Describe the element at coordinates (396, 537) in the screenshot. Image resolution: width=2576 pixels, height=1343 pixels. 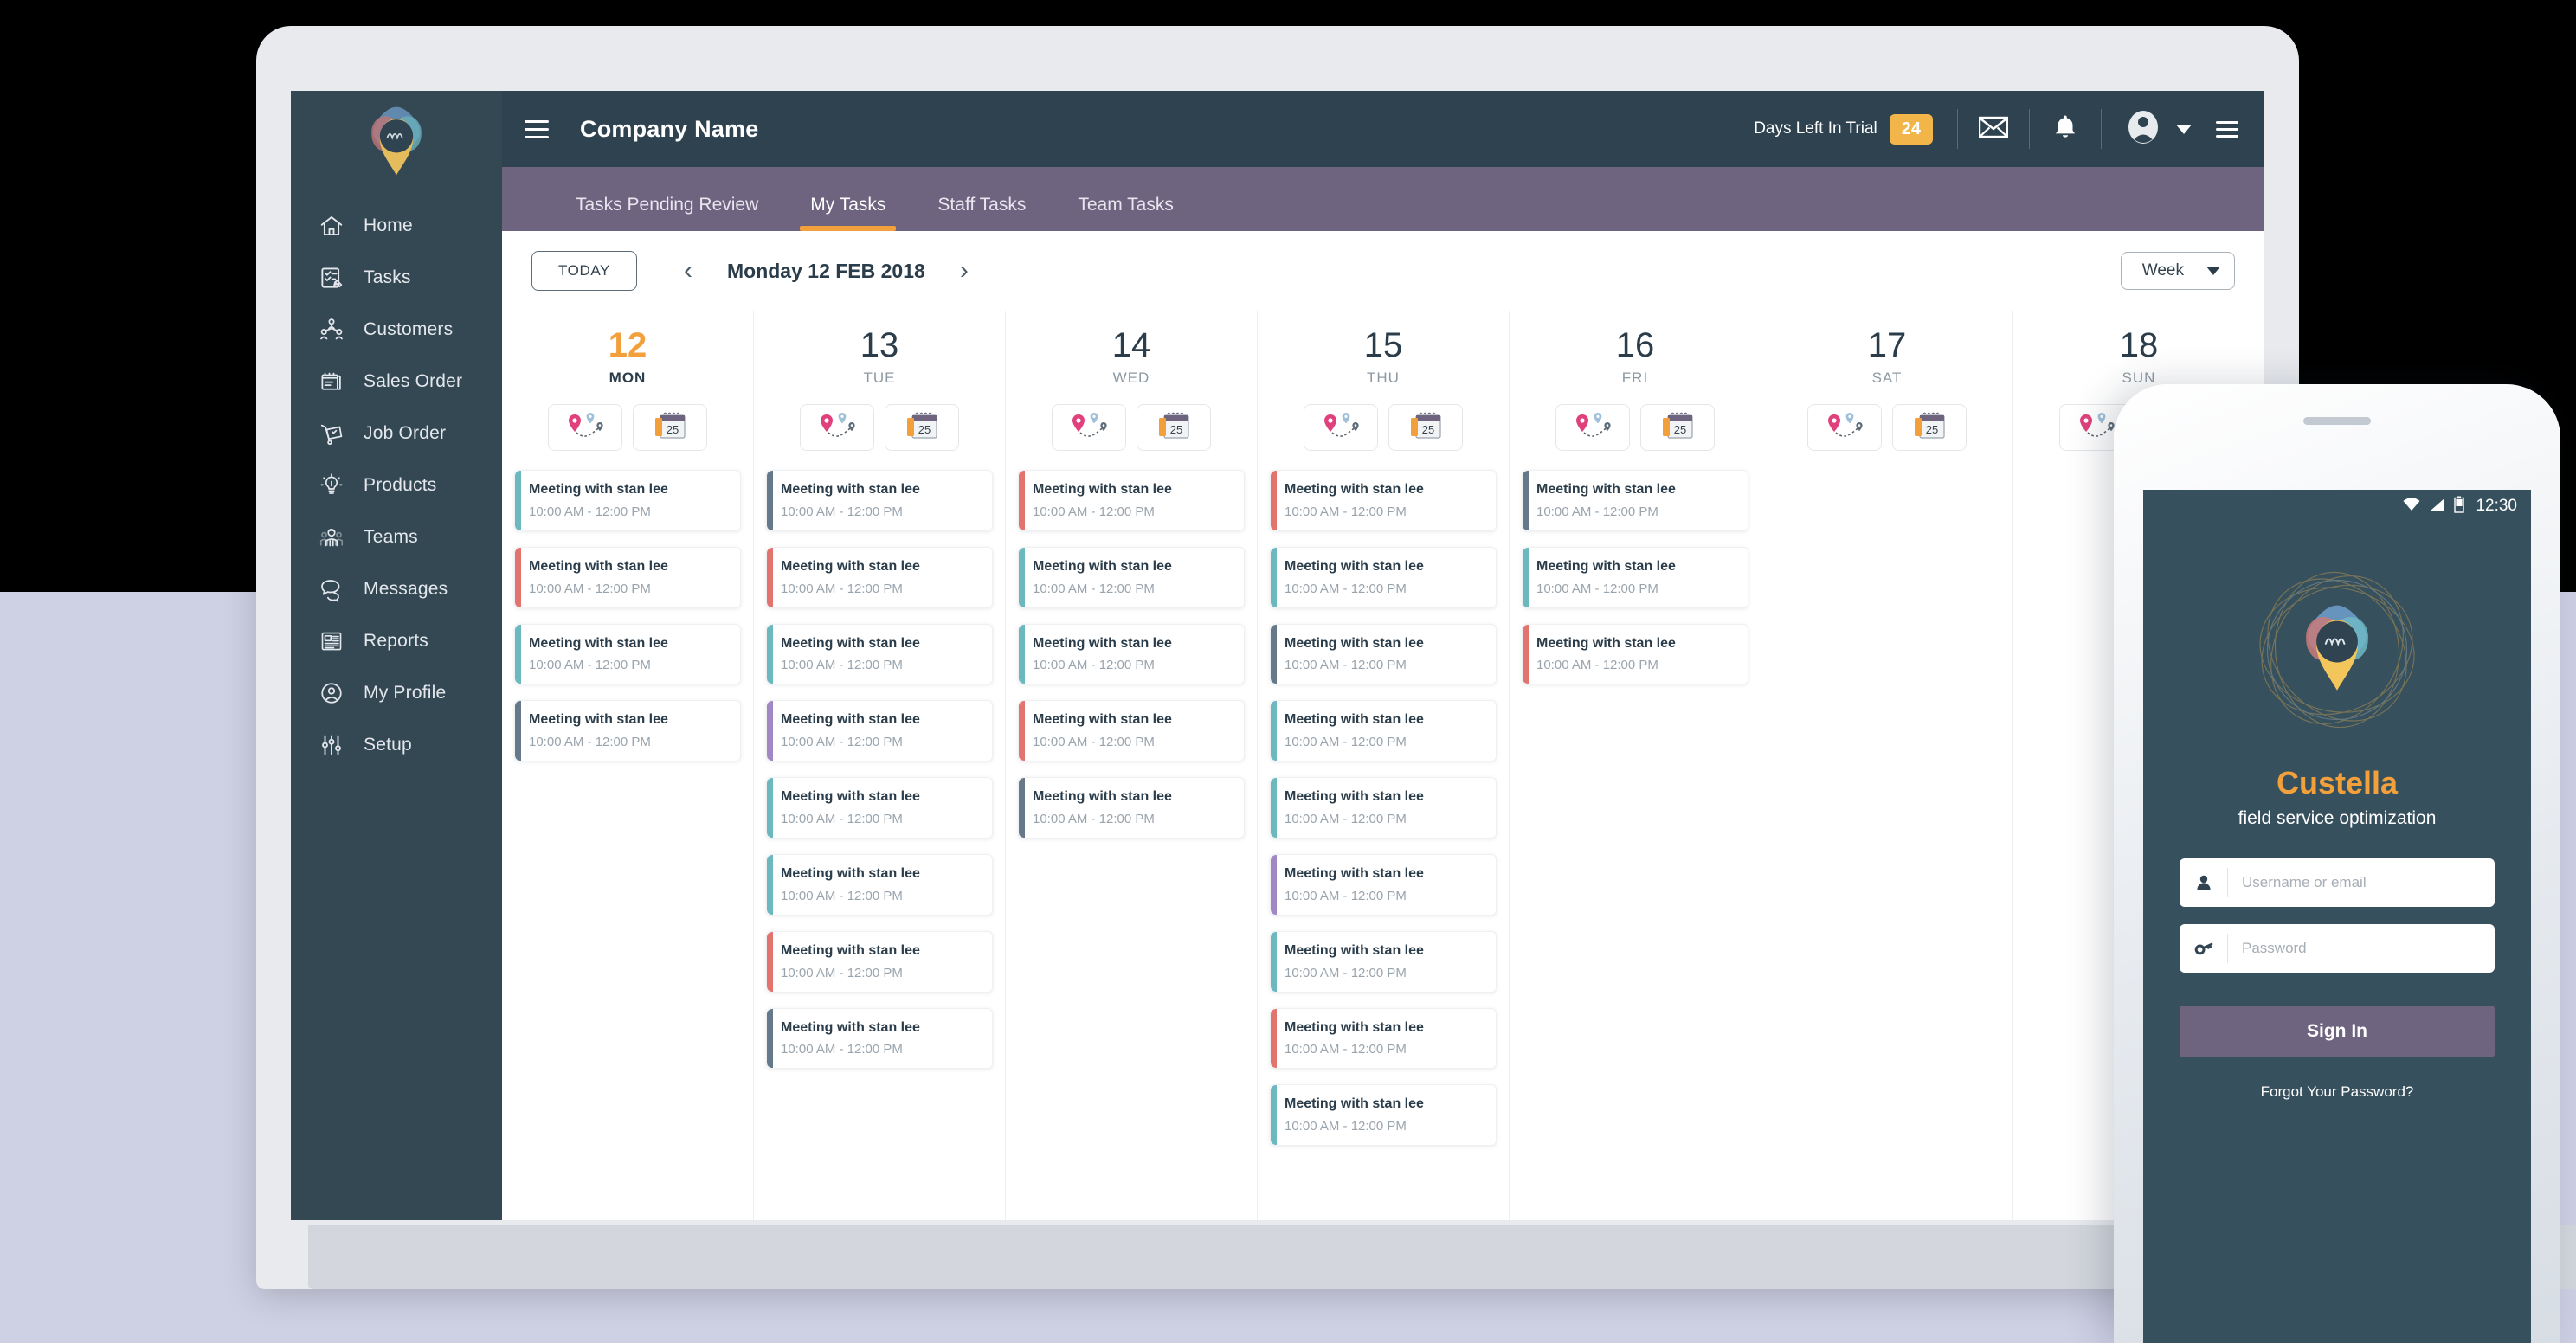
I see `sidebar-item-teams: Teams` at that location.